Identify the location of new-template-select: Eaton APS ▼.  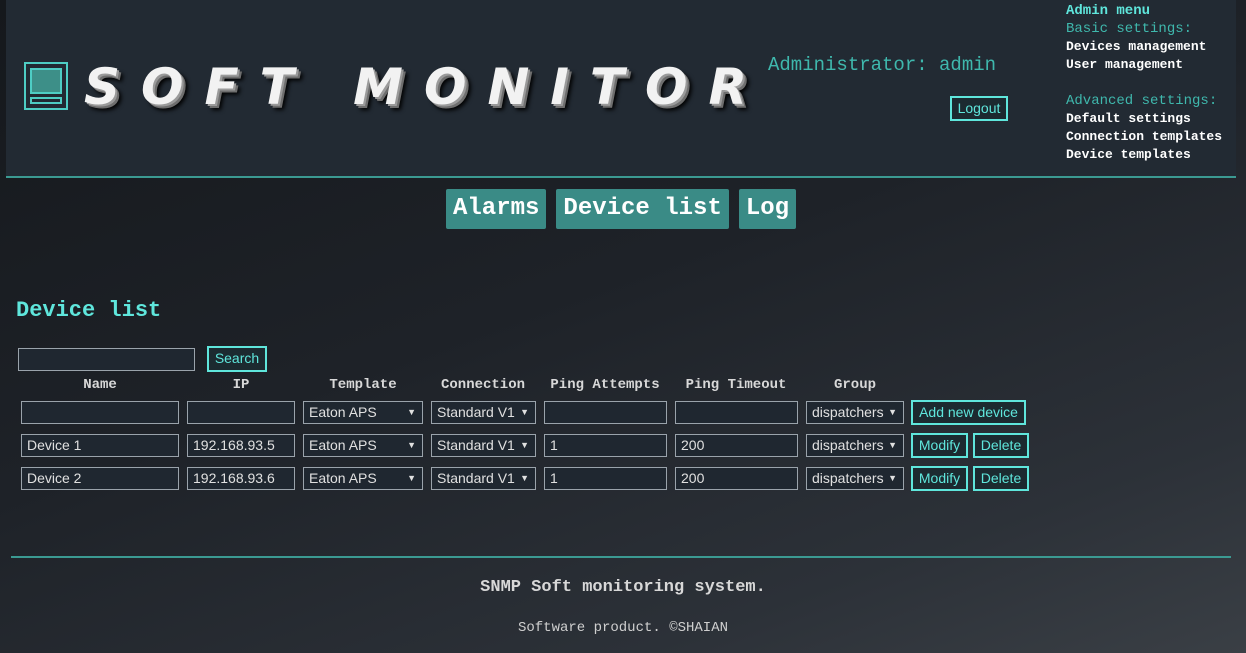
(363, 412).